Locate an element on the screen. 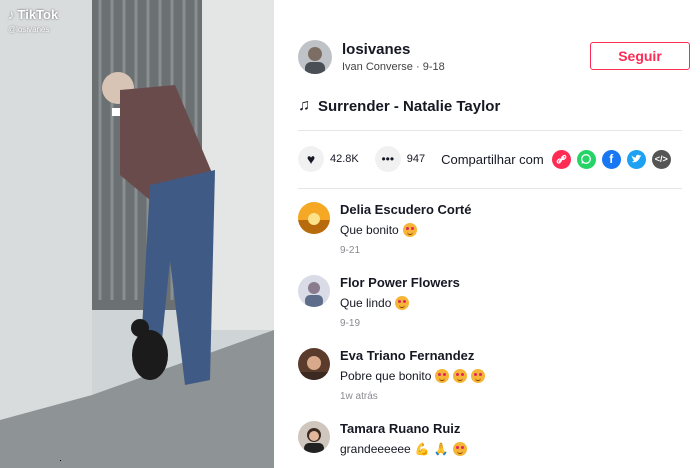 This screenshot has height=468, width=700. author-subtitle: Ivan Converse · 9-18 is located at coordinates (393, 67).